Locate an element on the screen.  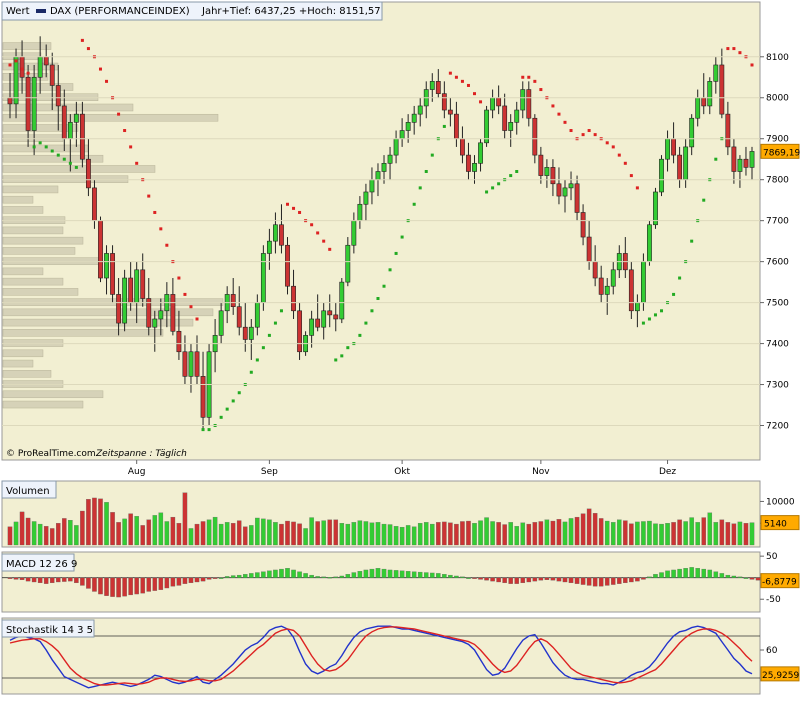
price-tick-label: 7200 is located at coordinates (777, 427).